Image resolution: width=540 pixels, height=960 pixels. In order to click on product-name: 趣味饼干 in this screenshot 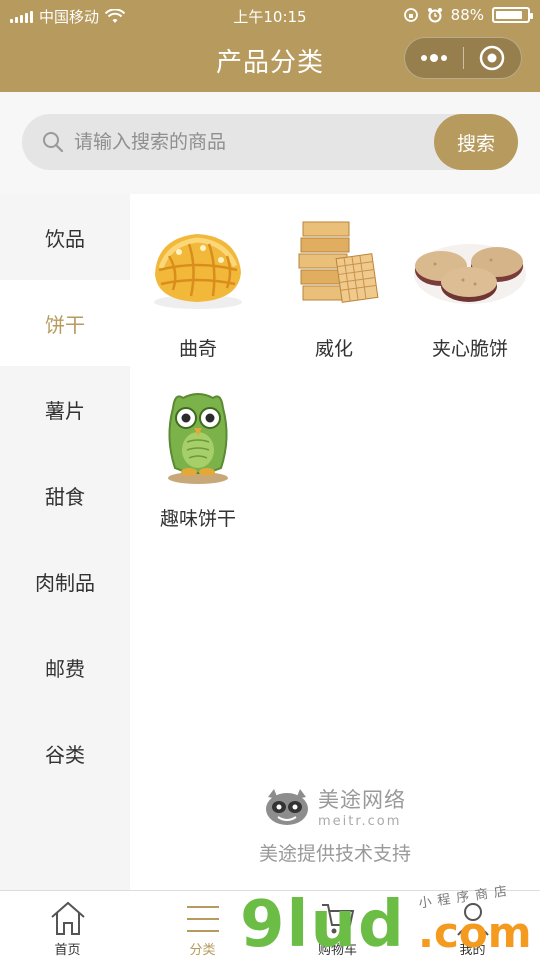, I will do `click(197, 519)`.